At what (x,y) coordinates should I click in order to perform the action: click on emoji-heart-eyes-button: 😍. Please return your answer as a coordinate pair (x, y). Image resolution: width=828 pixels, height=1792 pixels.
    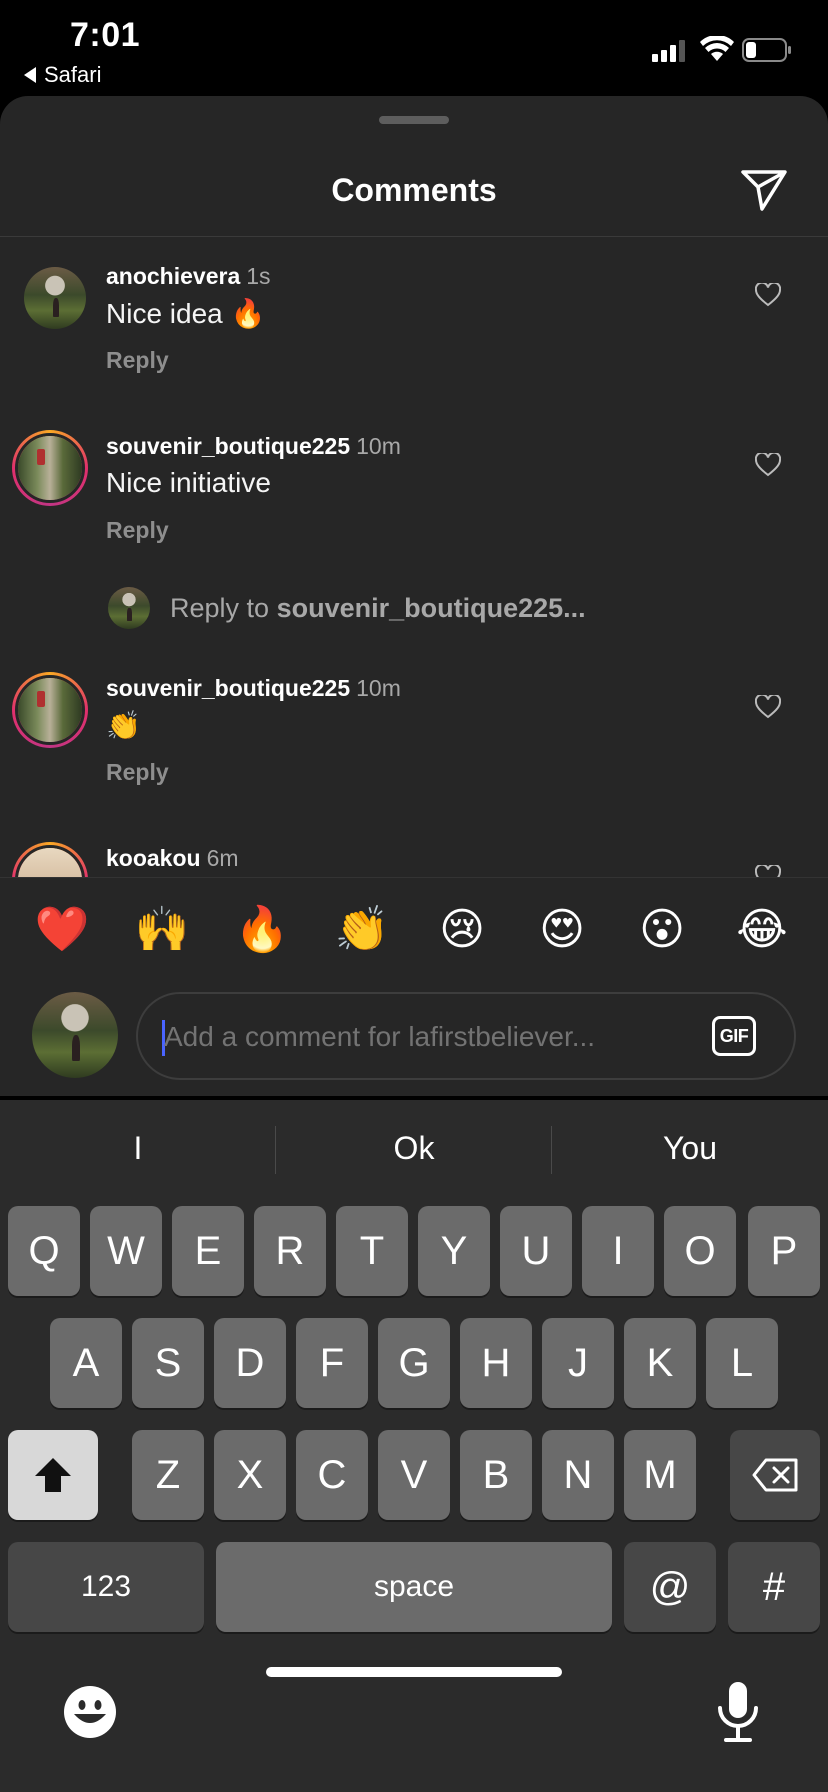
    Looking at the image, I should click on (562, 930).